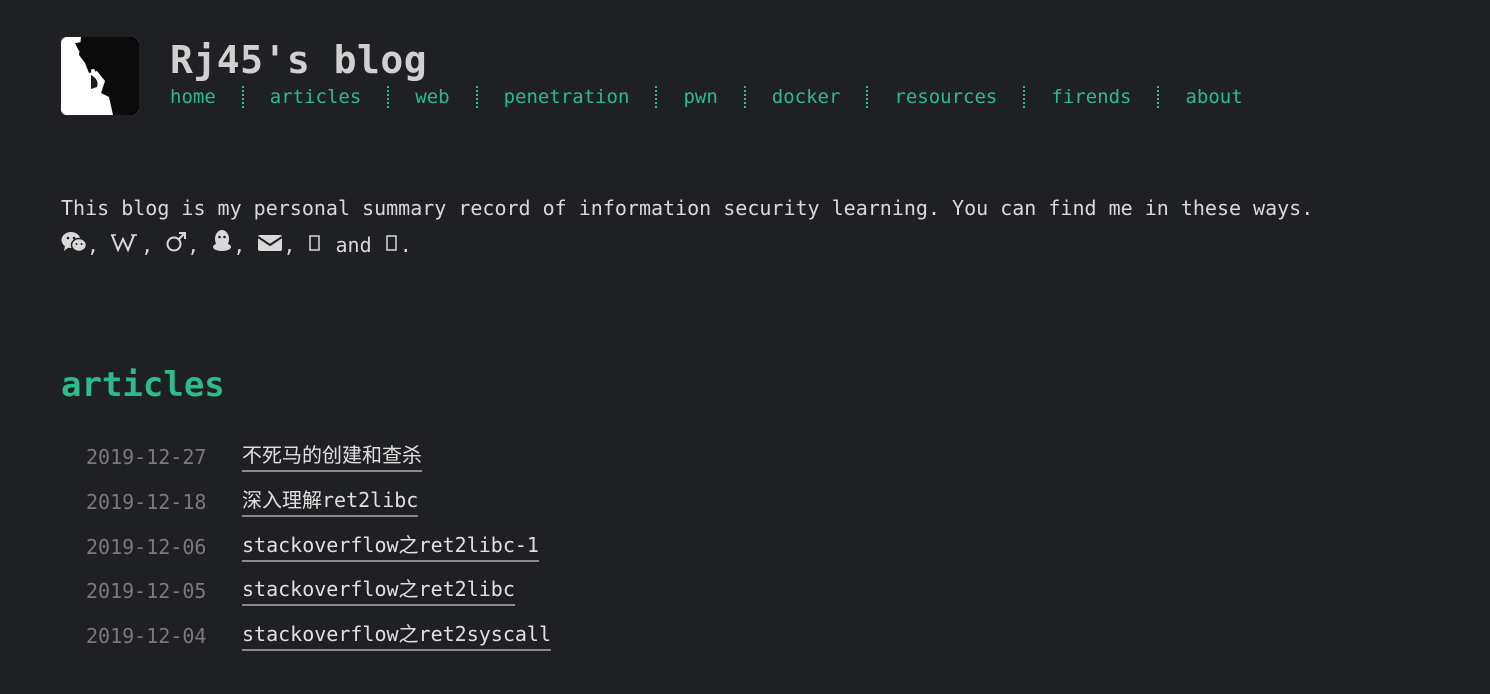 The height and width of the screenshot is (694, 1490). Describe the element at coordinates (146, 636) in the screenshot. I see `post-date: 2019-12-04` at that location.